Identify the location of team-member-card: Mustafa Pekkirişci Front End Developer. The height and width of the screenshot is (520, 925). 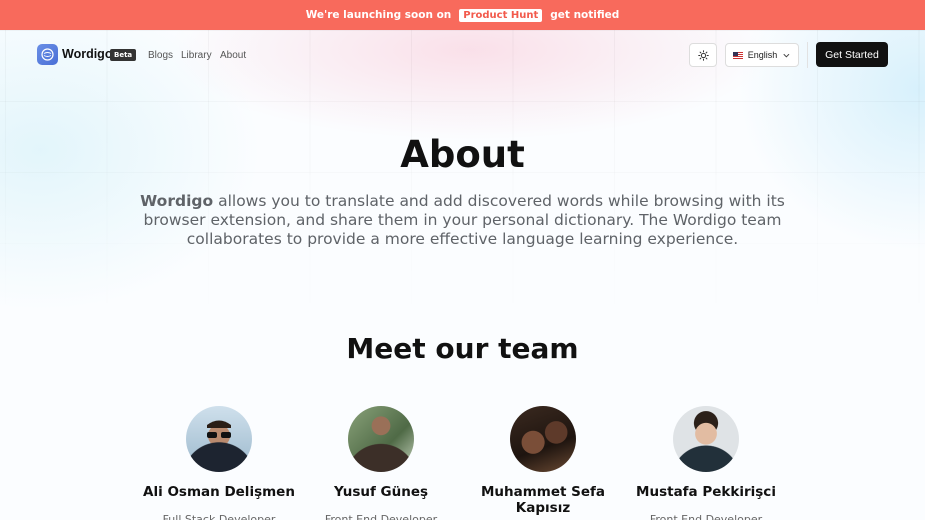
(706, 463).